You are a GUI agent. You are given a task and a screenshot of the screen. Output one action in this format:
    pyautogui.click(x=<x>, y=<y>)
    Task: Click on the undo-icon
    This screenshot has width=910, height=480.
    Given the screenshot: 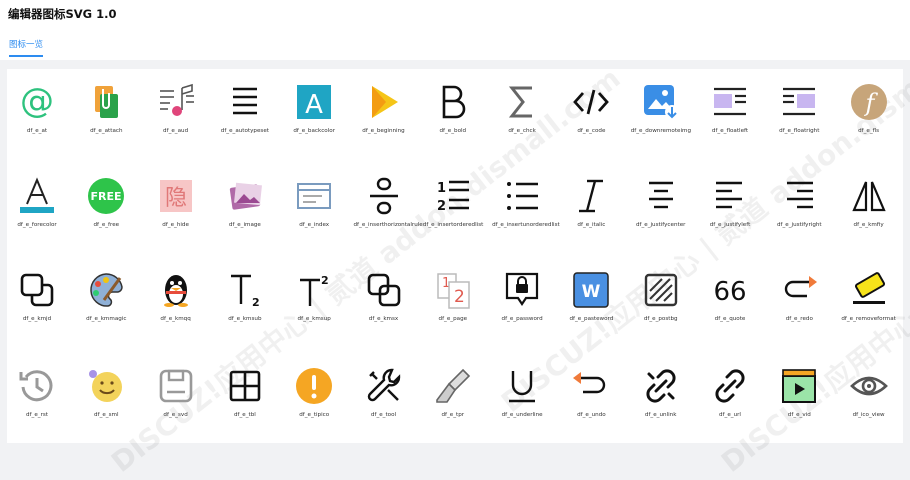 What is the action you would take?
    pyautogui.click(x=589, y=383)
    